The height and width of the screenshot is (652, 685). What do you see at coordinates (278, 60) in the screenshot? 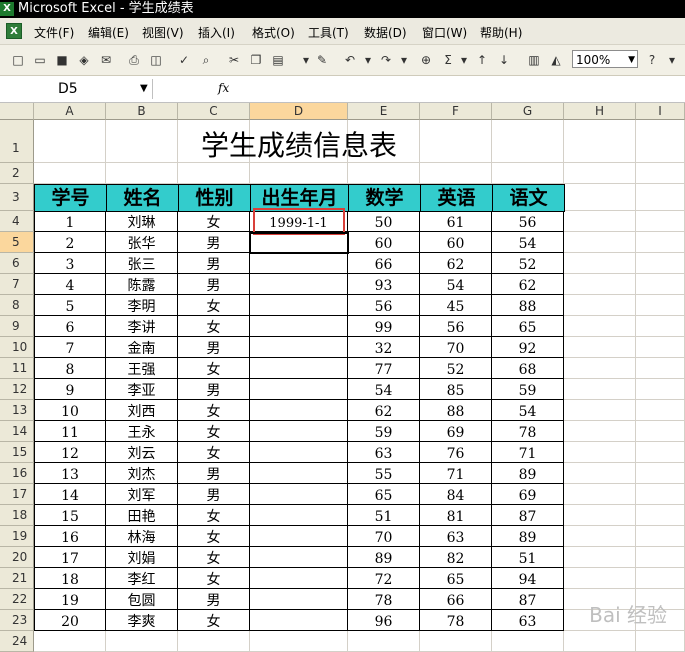
I see `paste-icon: ▤` at bounding box center [278, 60].